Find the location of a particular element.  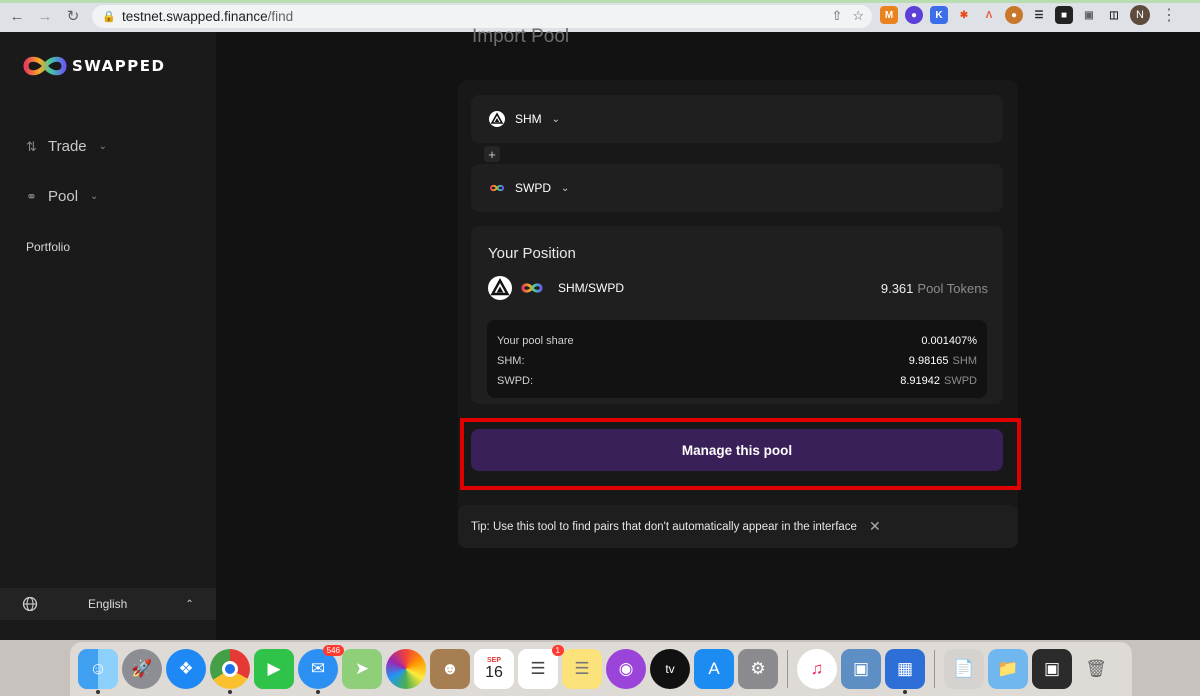

apple-tv-icon: tv is located at coordinates (670, 669).